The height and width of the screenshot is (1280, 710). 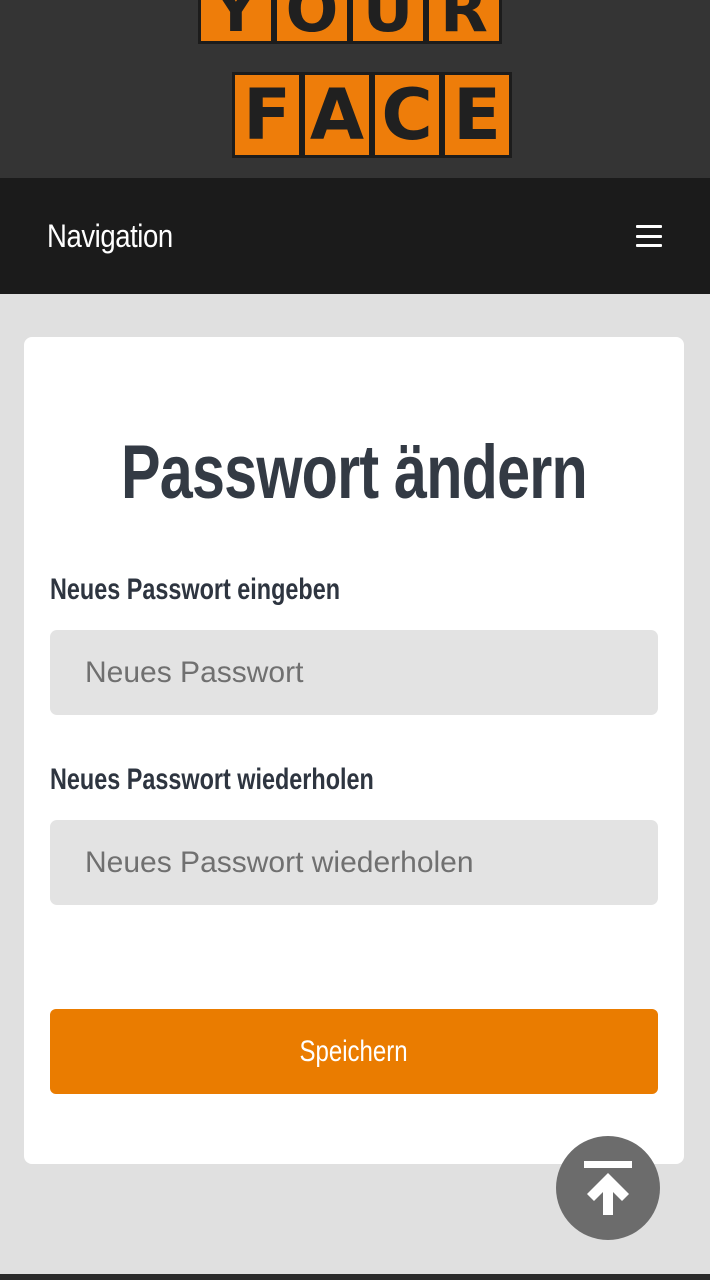 What do you see at coordinates (354, 672) in the screenshot?
I see `new-password-field` at bounding box center [354, 672].